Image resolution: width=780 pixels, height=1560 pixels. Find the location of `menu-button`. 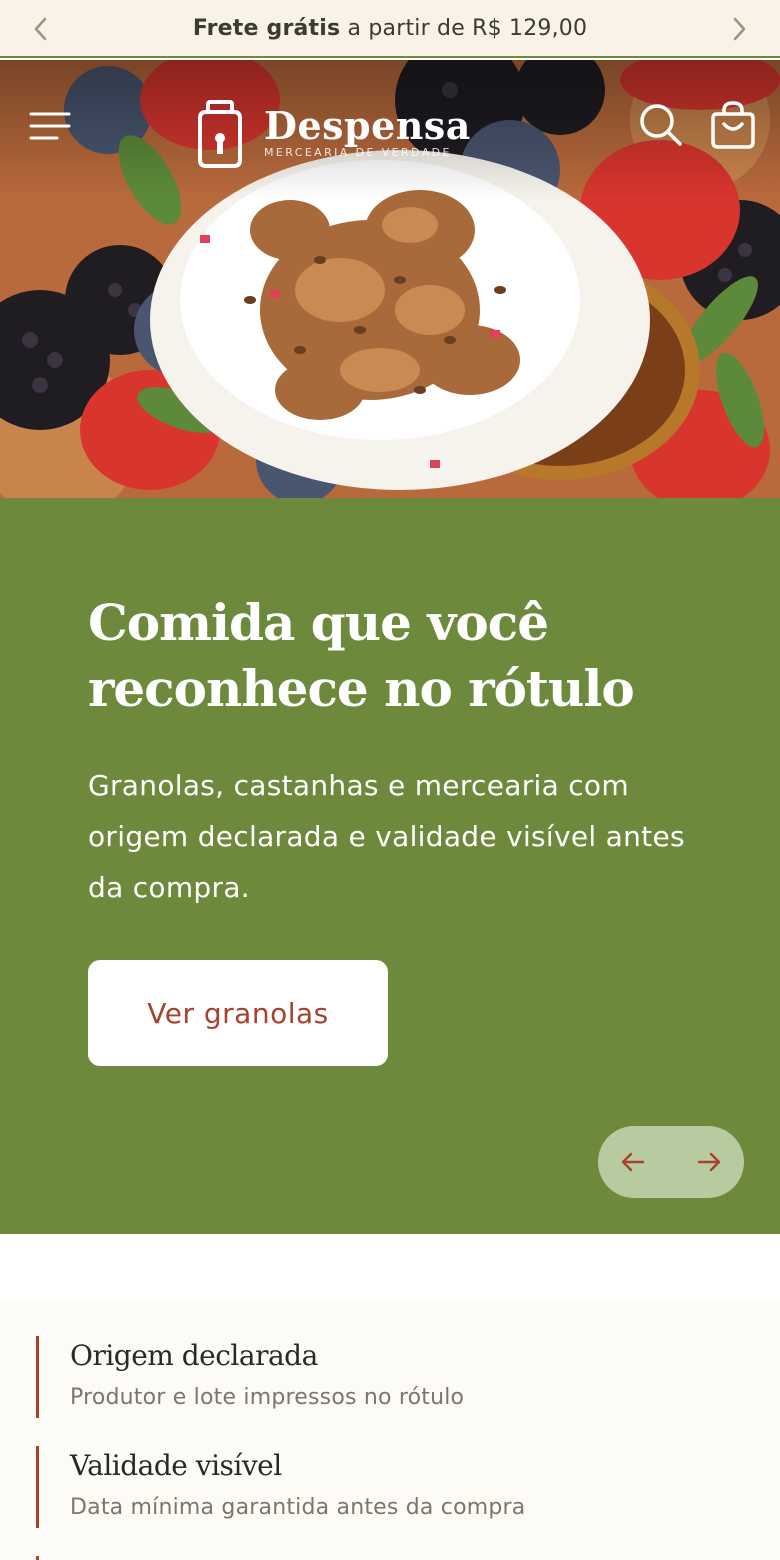

menu-button is located at coordinates (49, 126).